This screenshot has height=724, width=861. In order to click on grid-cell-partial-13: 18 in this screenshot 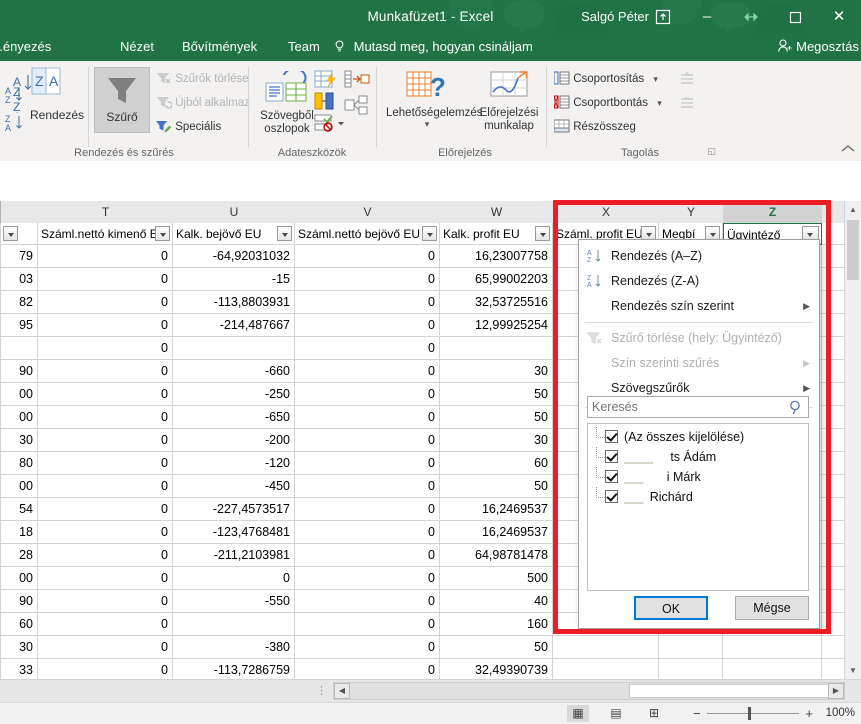, I will do `click(19, 532)`.